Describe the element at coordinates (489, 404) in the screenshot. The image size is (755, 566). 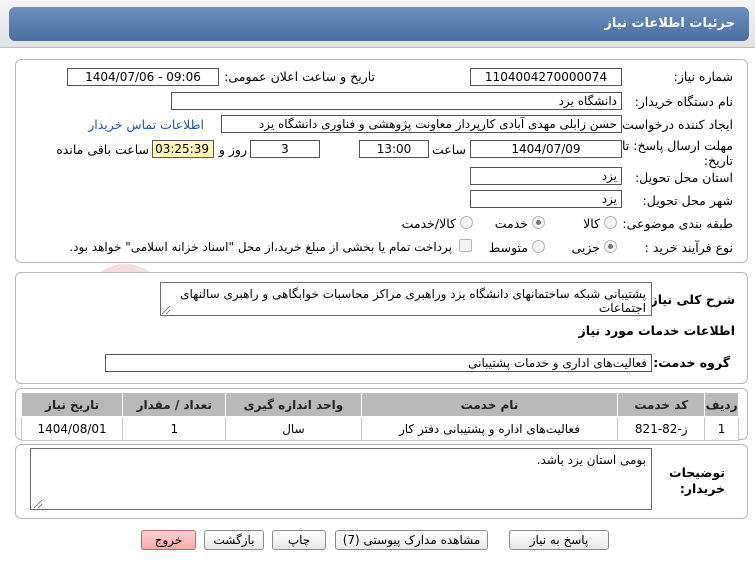
I see `col-header-service-name: نام خدمت` at that location.